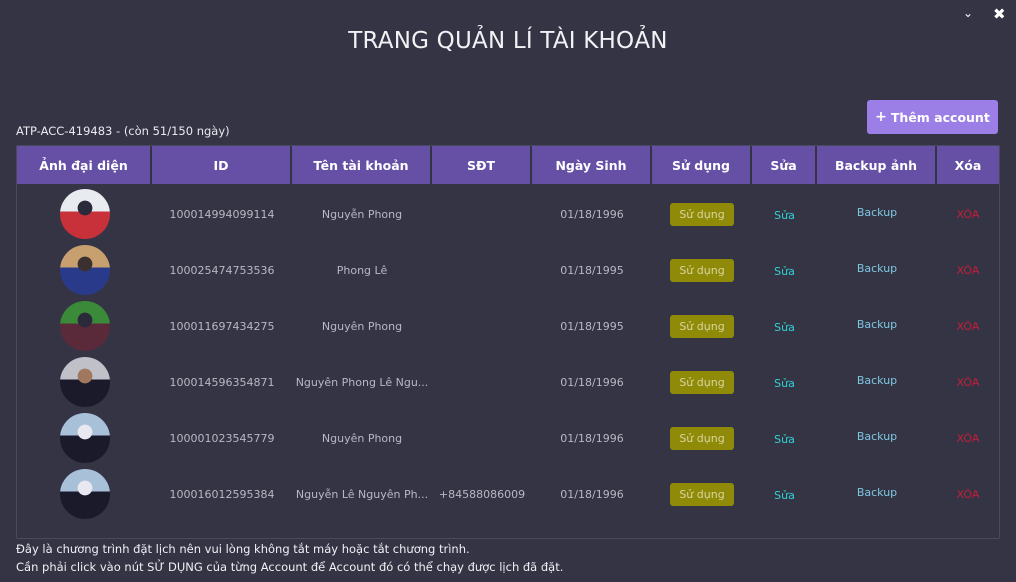  I want to click on license-info: ATP-ACC-419483 - (còn 51/150 ngày), so click(123, 131).